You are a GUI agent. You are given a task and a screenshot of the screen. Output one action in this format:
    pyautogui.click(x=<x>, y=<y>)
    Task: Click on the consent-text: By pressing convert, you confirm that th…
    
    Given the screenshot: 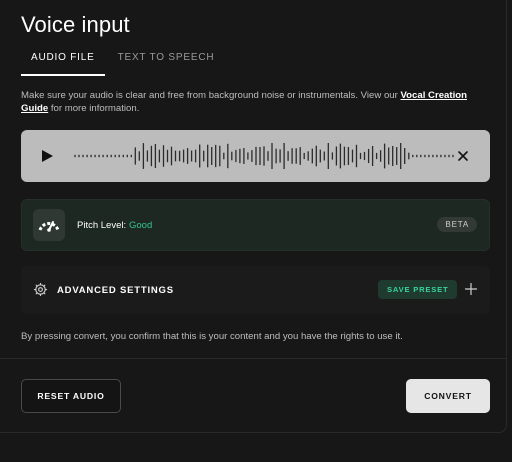 What is the action you would take?
    pyautogui.click(x=212, y=336)
    